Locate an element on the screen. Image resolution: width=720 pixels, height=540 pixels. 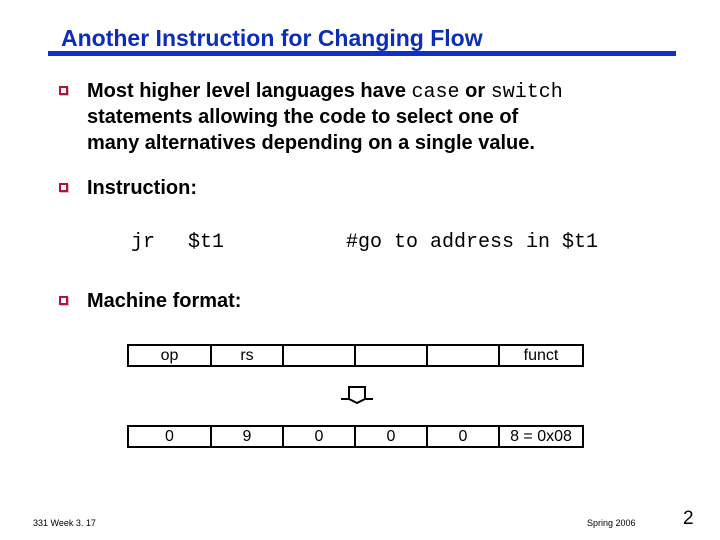
value-shamt: 0 is located at coordinates (464, 436).